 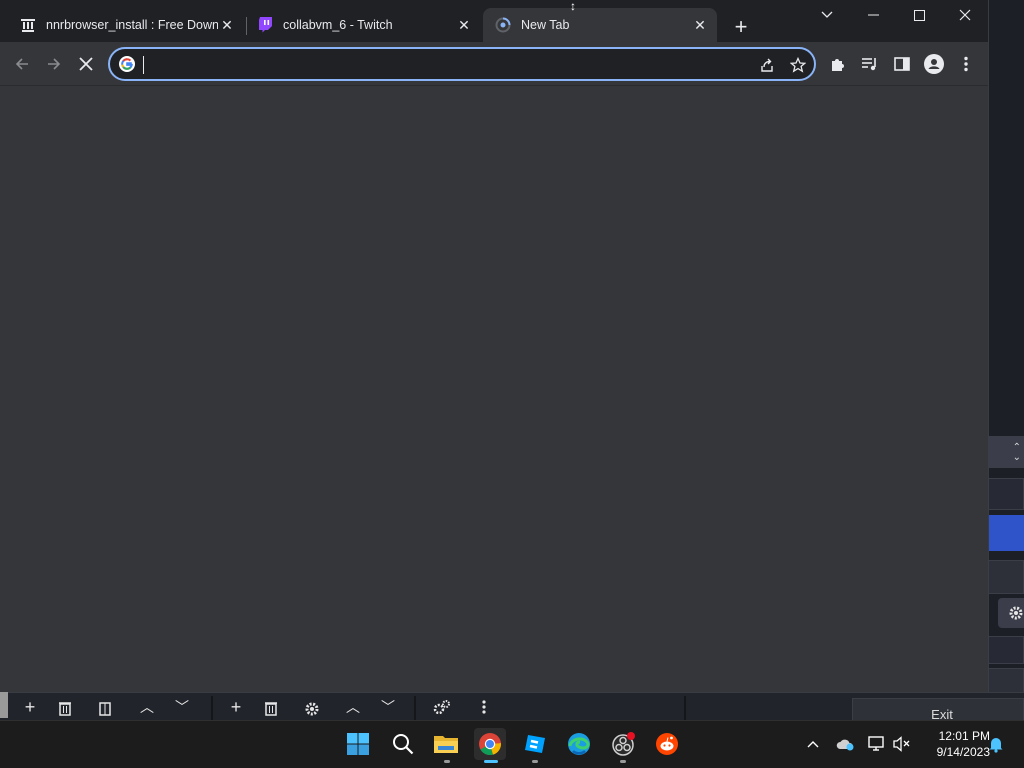 What do you see at coordinates (535, 744) in the screenshot?
I see `roblox-studio-icon` at bounding box center [535, 744].